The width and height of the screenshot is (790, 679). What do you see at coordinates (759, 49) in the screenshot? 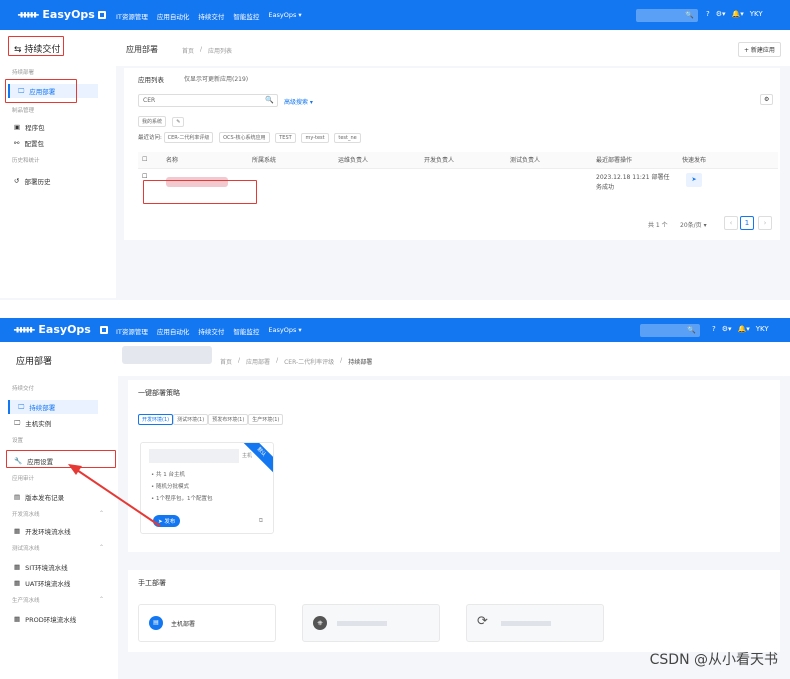
I see `new-app-button: + 新建应用` at bounding box center [759, 49].